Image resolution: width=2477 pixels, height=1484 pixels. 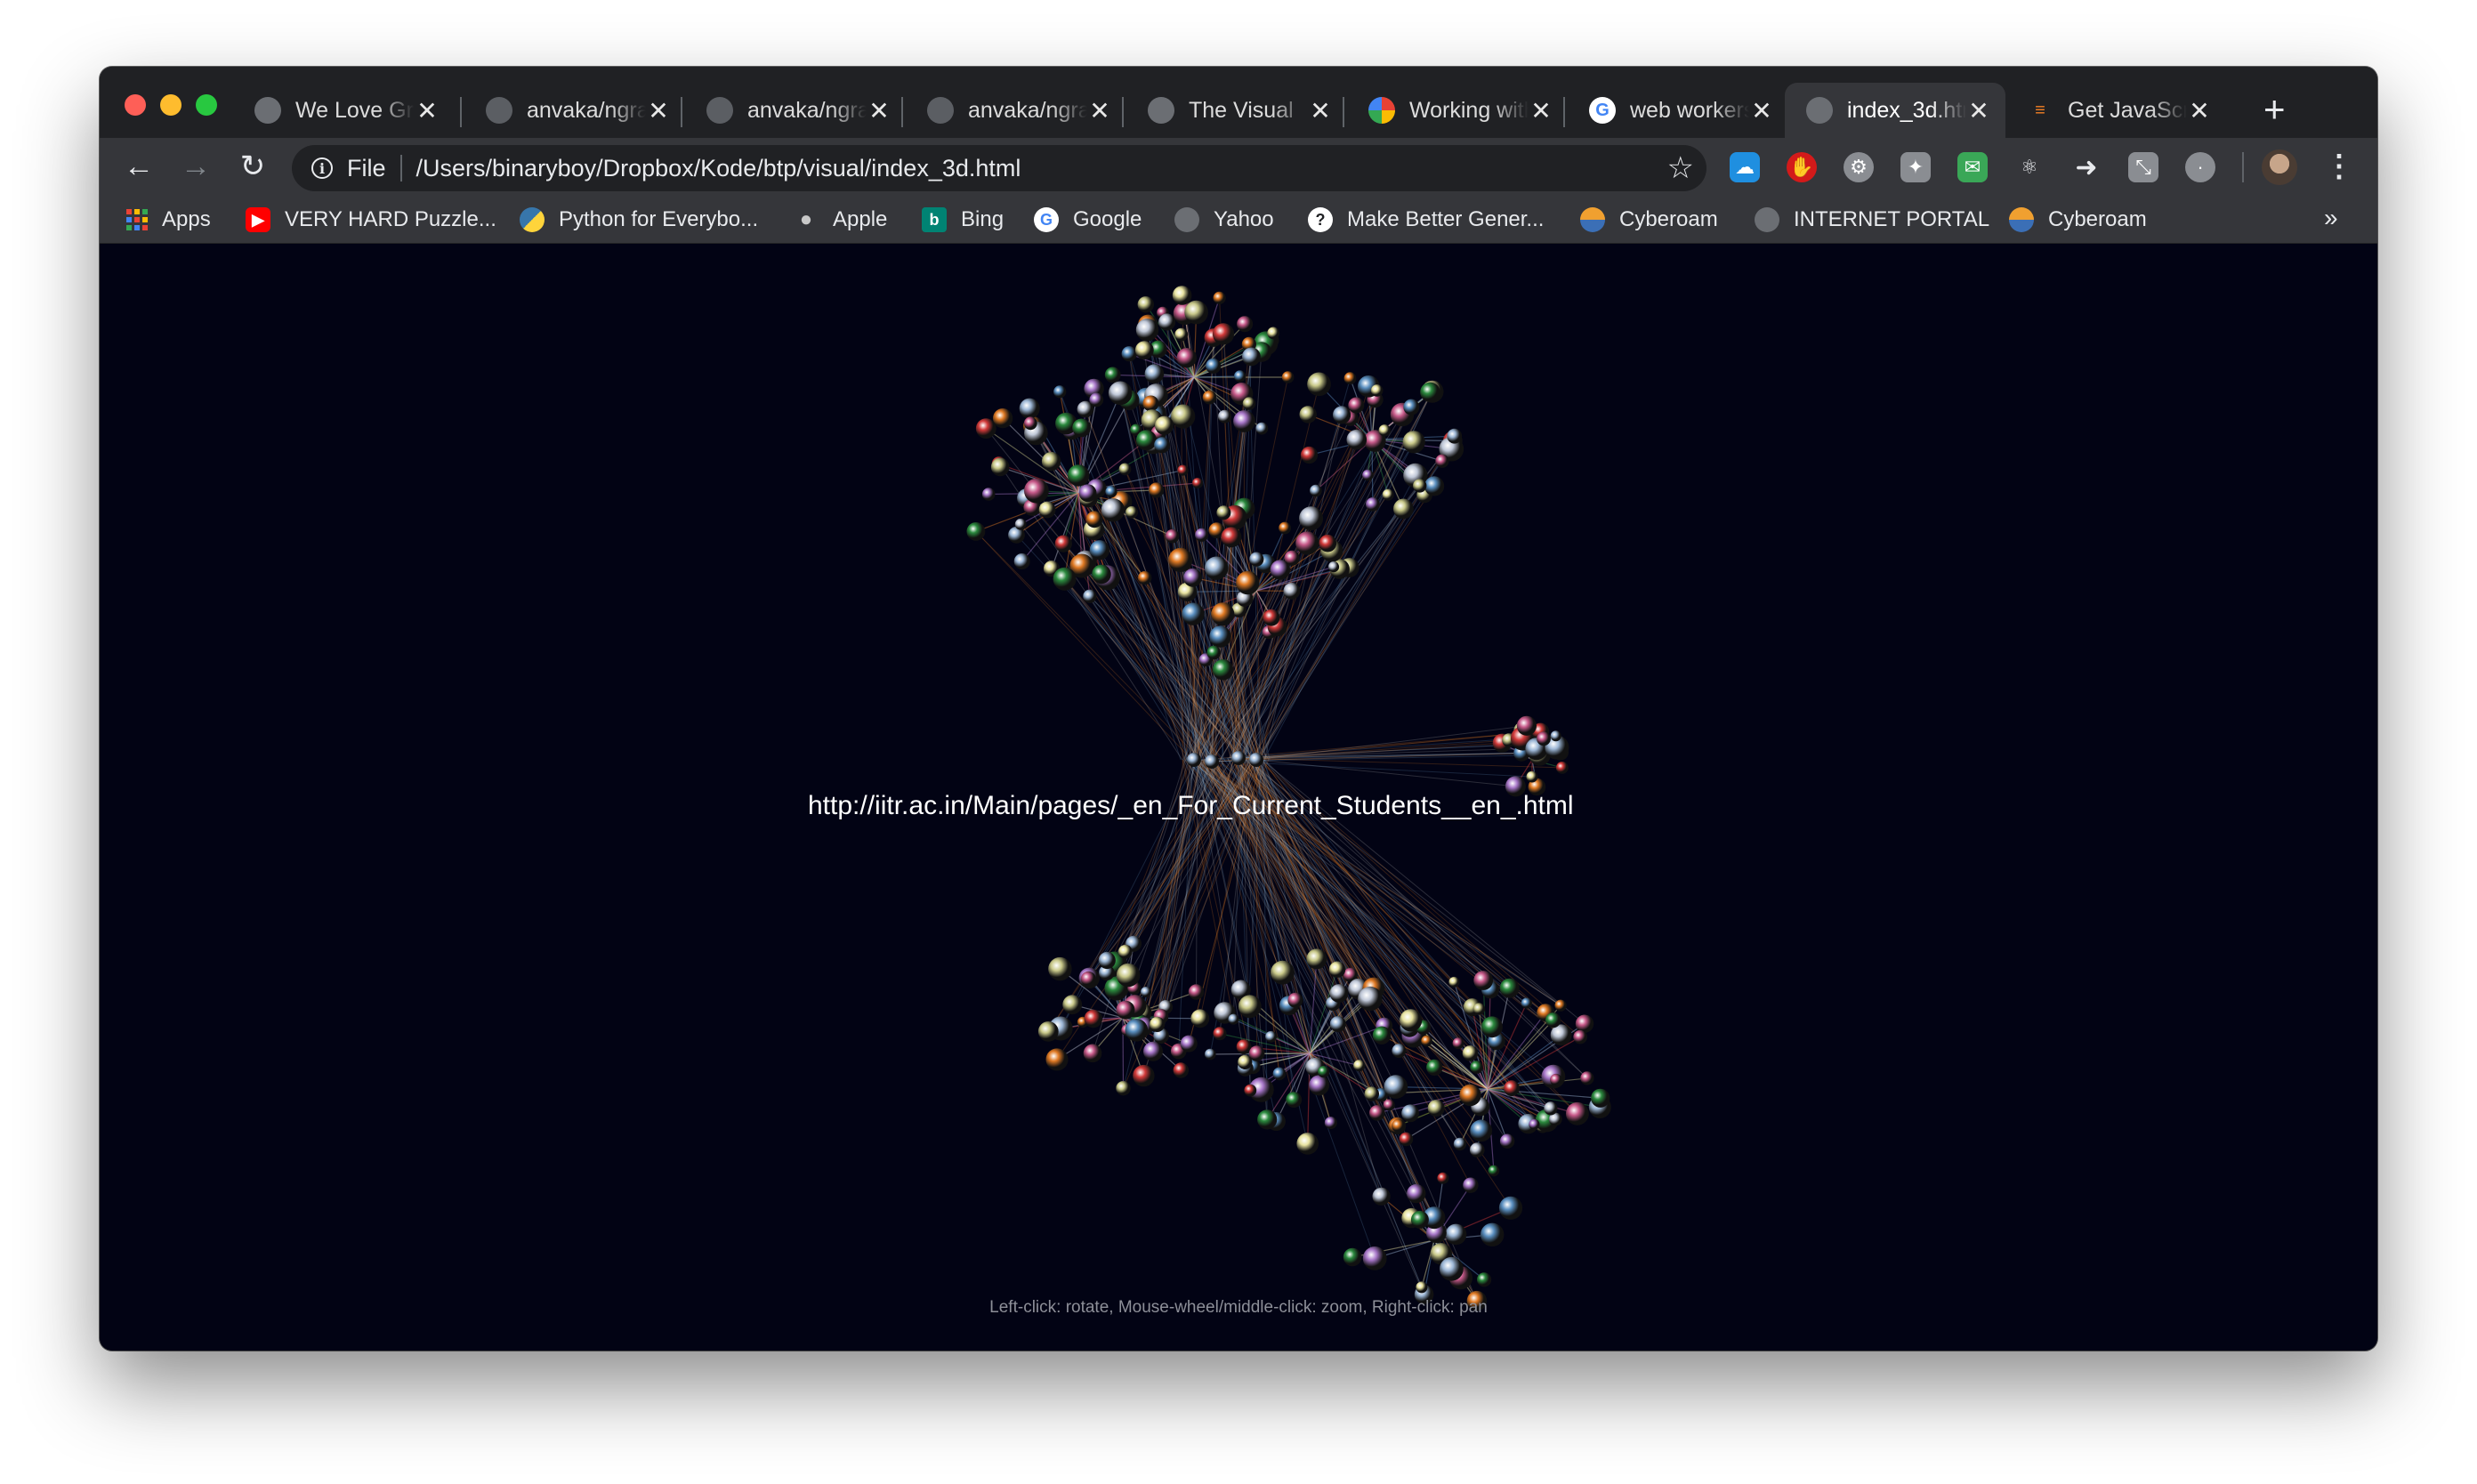 I want to click on minimize-window-button, so click(x=171, y=105).